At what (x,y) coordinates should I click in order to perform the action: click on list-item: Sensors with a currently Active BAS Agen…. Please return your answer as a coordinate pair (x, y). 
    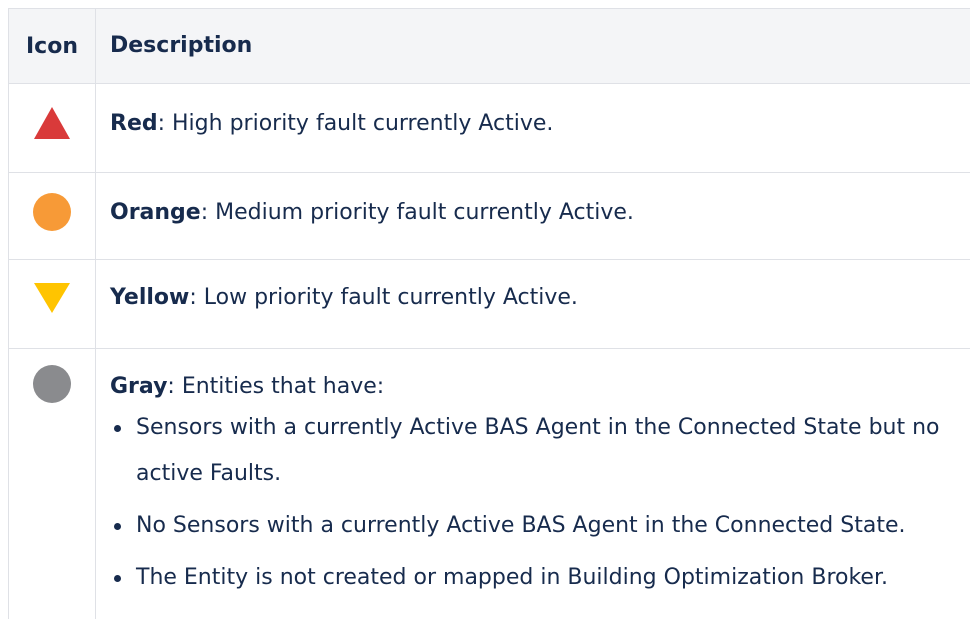
    Looking at the image, I should click on (530, 451).